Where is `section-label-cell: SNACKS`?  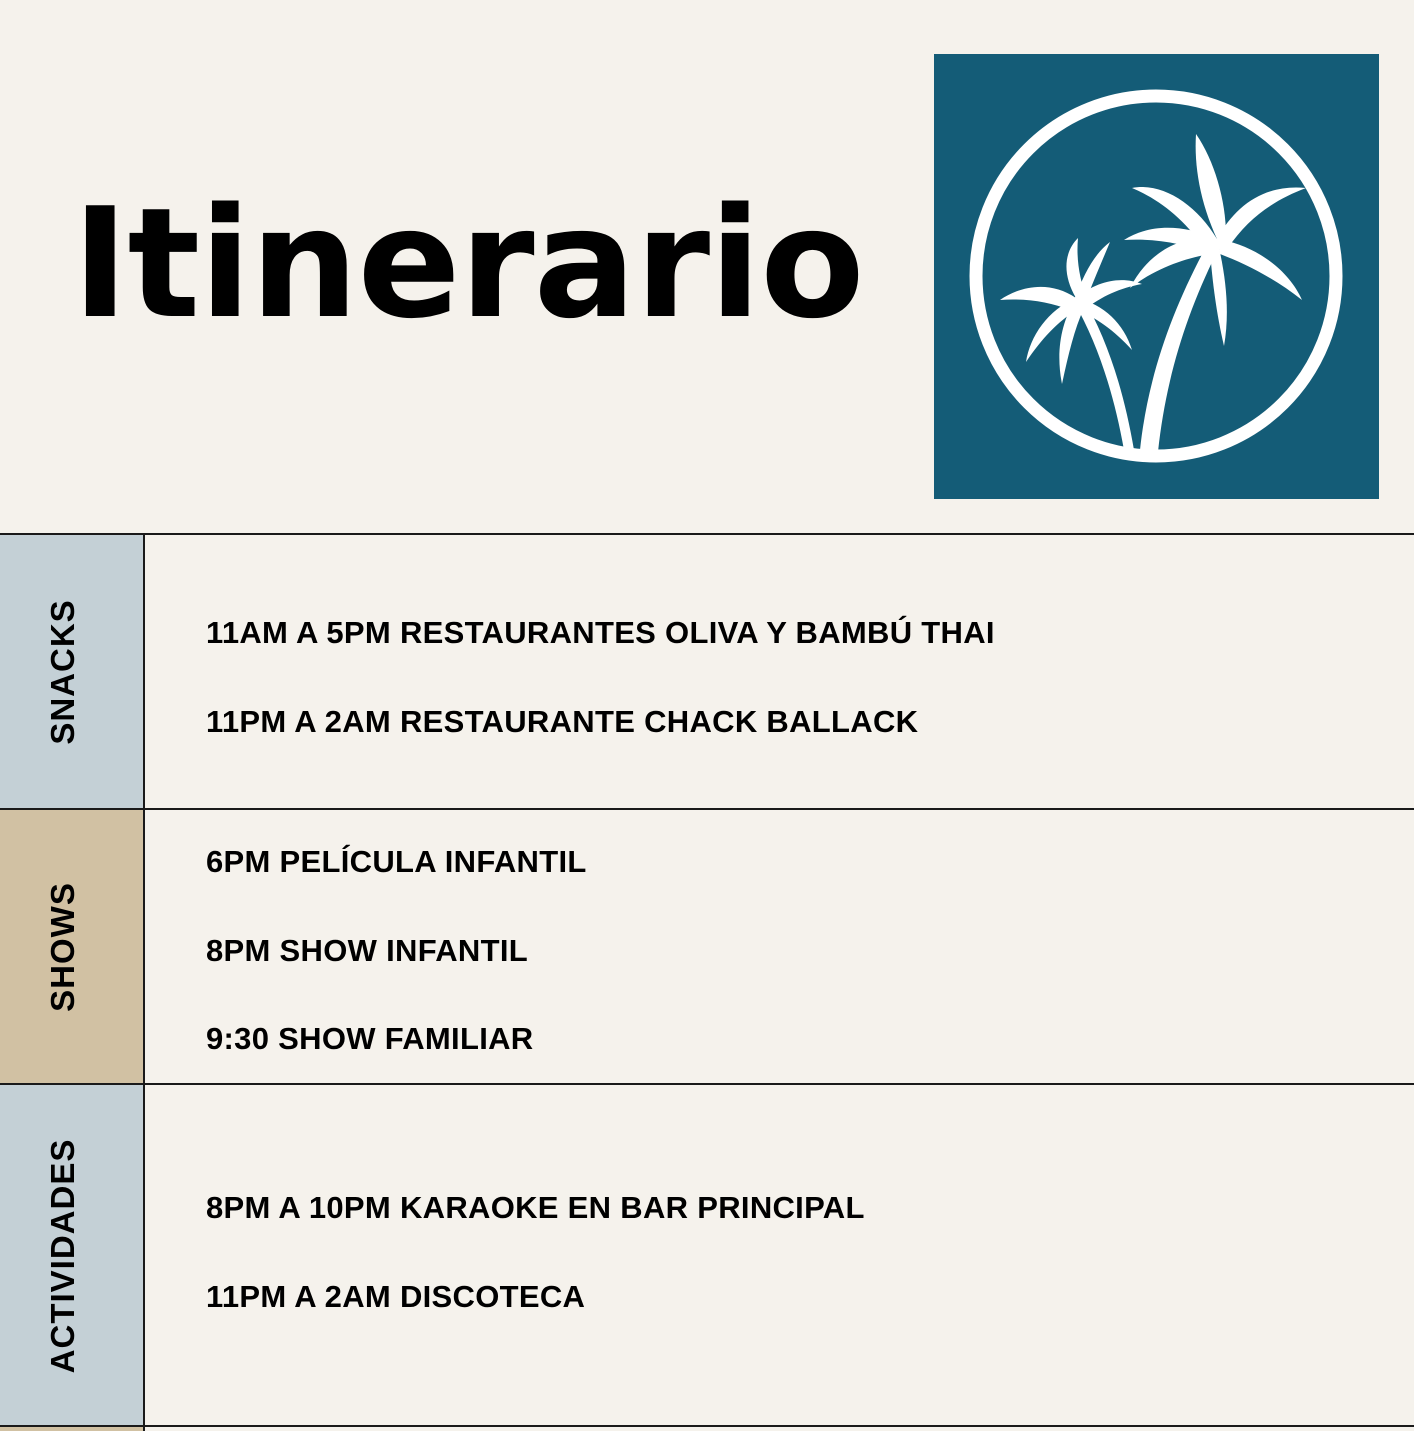 section-label-cell: SNACKS is located at coordinates (72, 672).